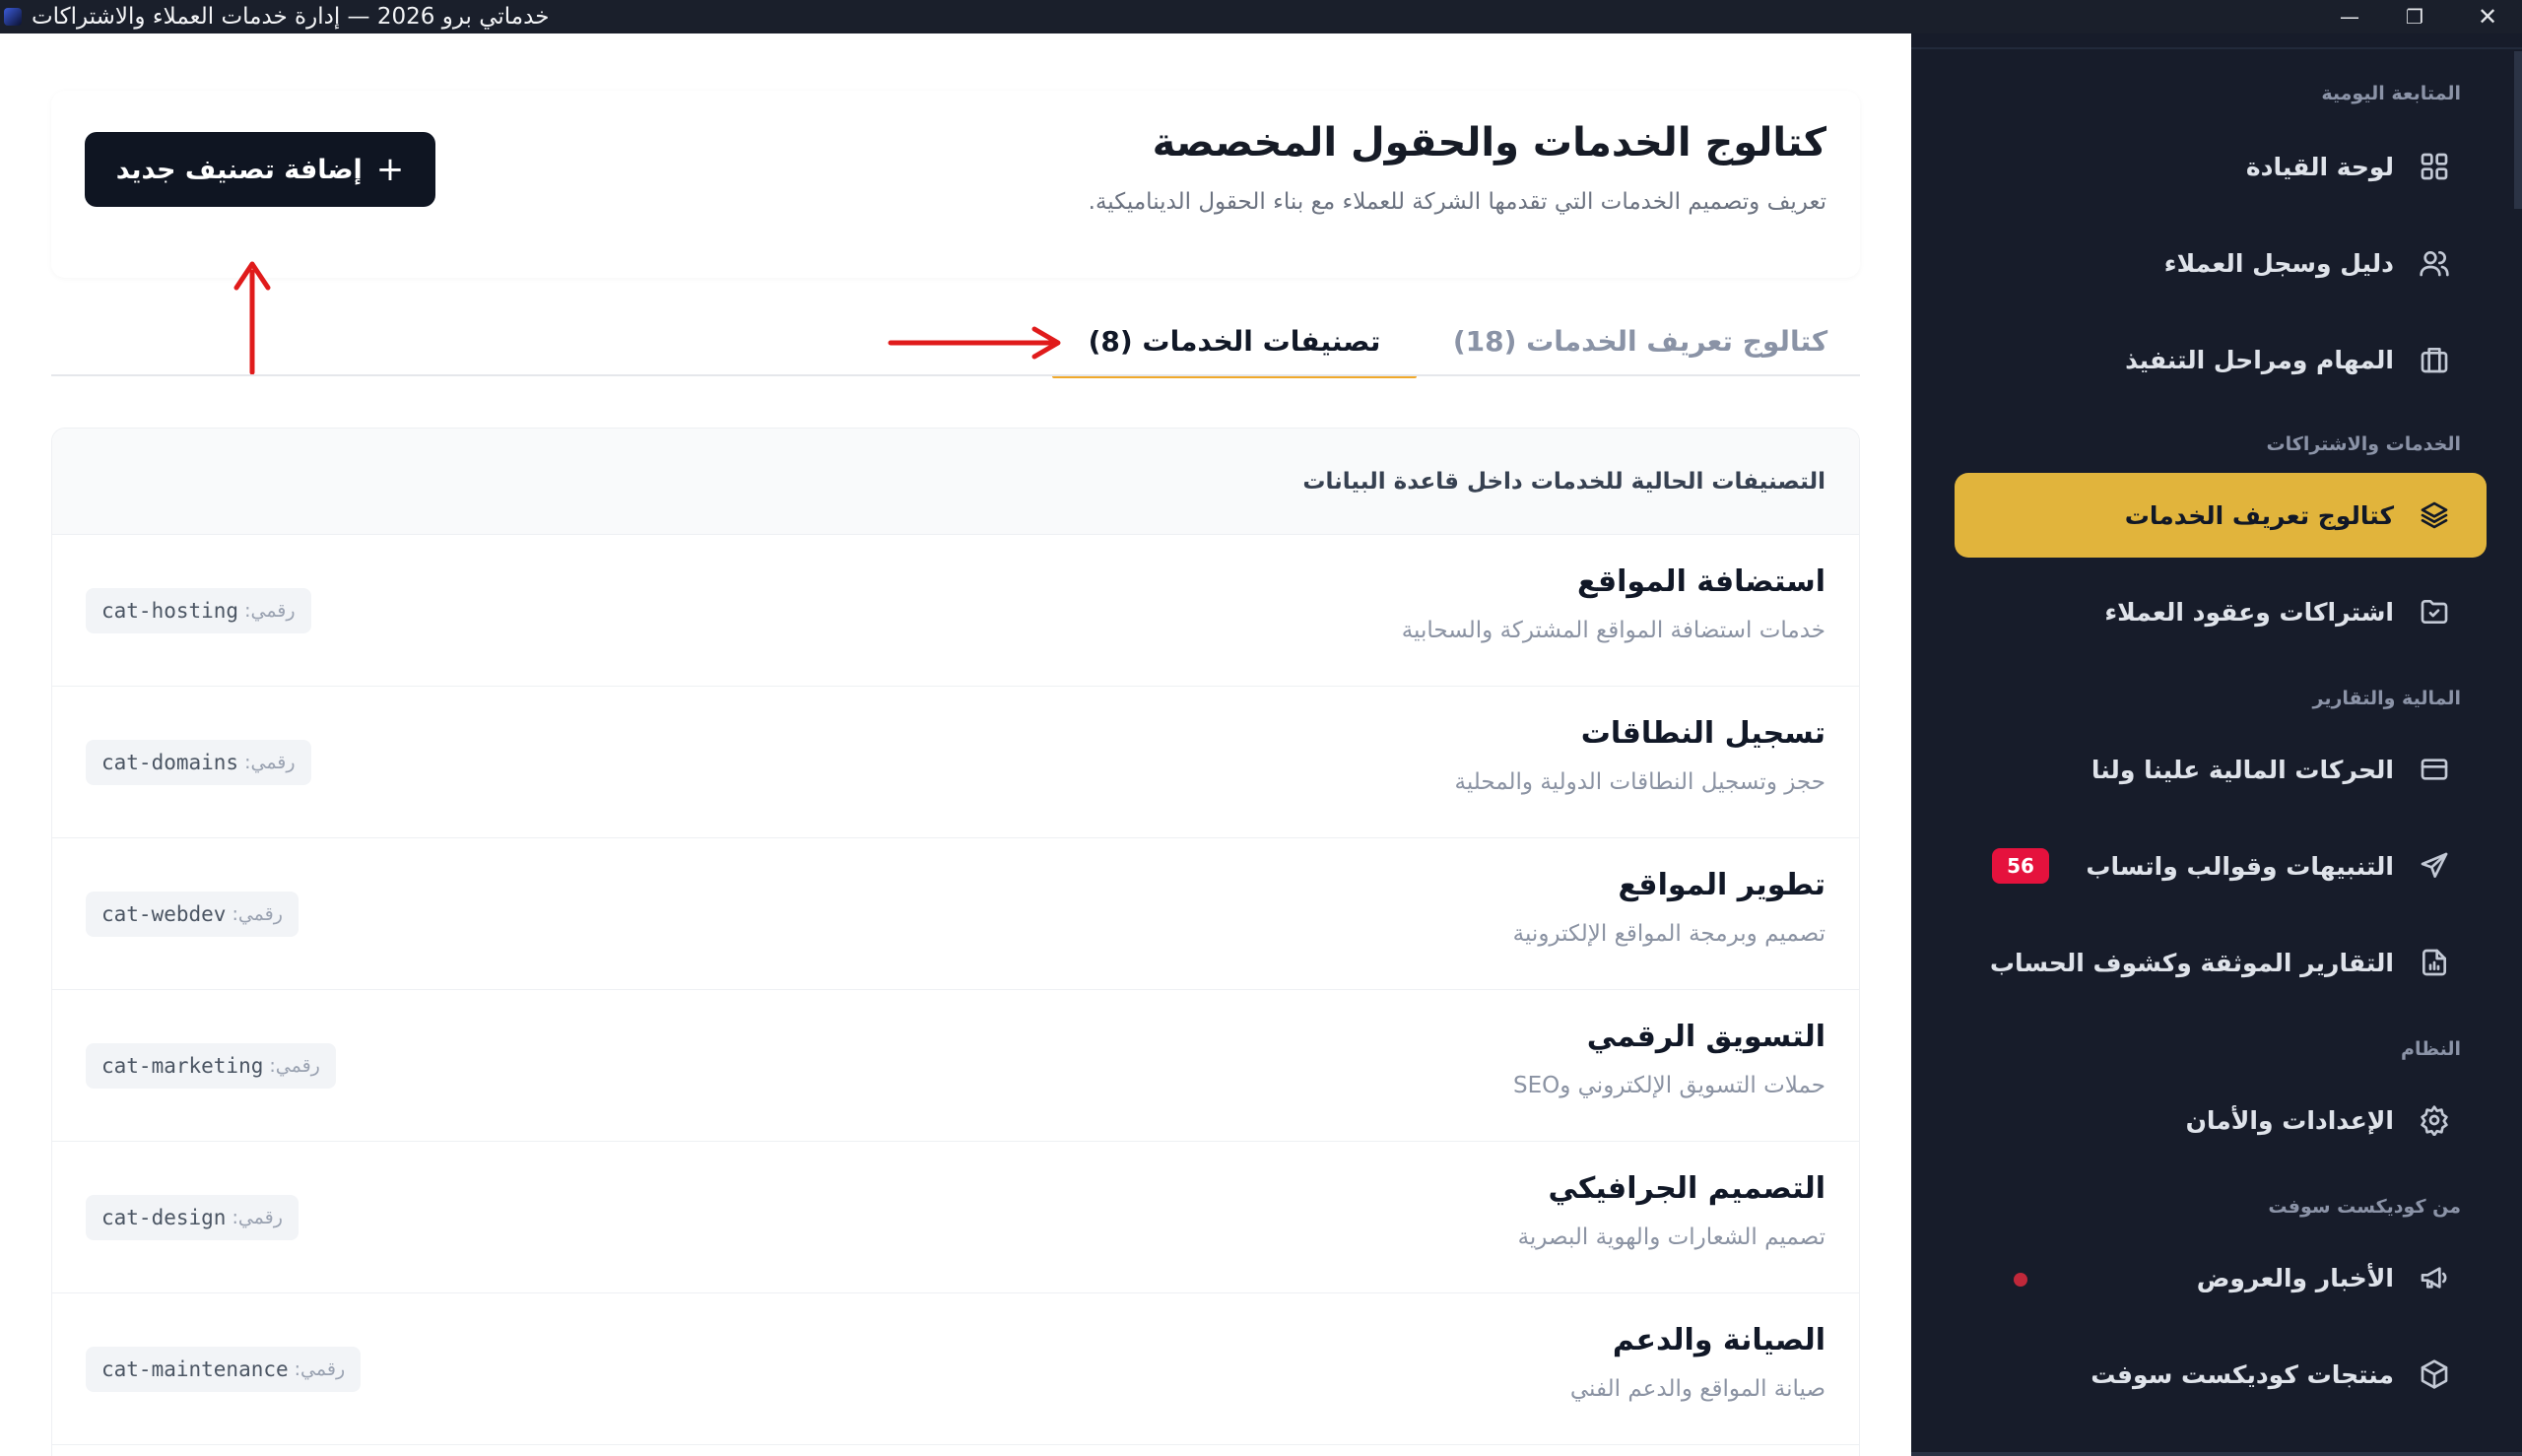 Image resolution: width=2522 pixels, height=1456 pixels. I want to click on category-description: حجز وتسجيل النطاقات الدولية والمحلية, so click(1640, 782).